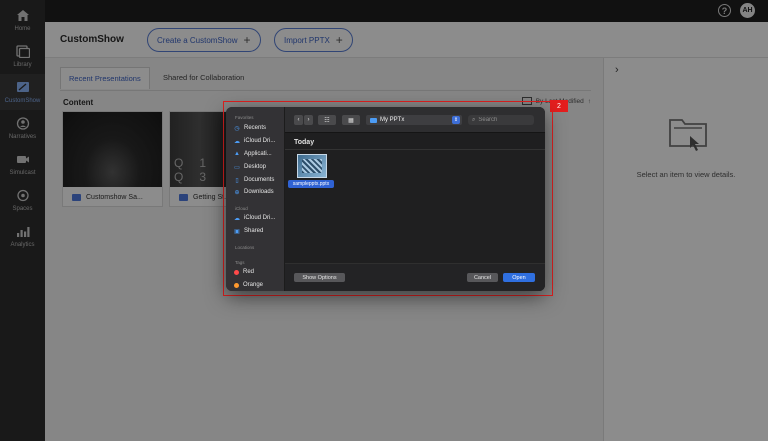 This screenshot has height=441, width=768. What do you see at coordinates (245, 247) in the screenshot?
I see `sidebar-section-locations: Locations` at bounding box center [245, 247].